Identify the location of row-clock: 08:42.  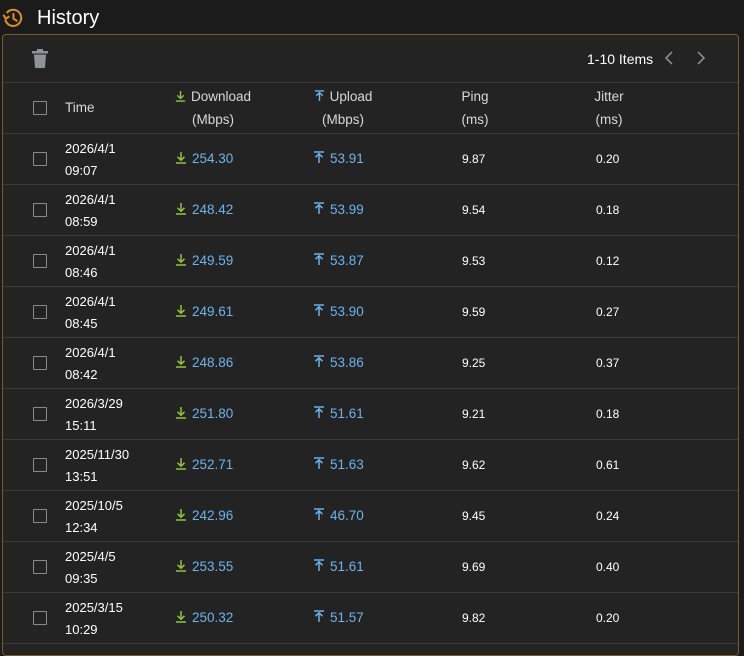
(81, 374).